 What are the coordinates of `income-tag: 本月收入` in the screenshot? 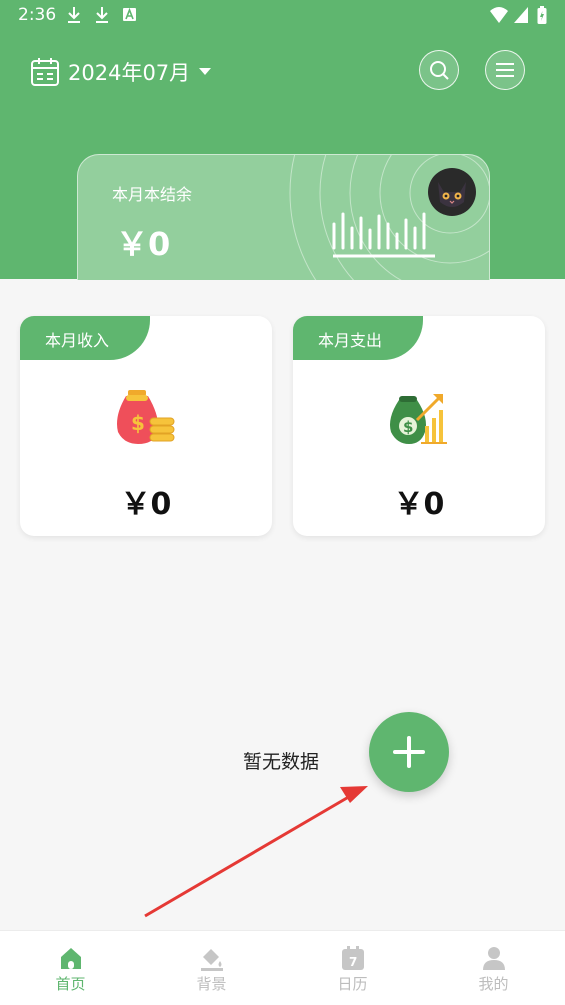 It's located at (85, 338).